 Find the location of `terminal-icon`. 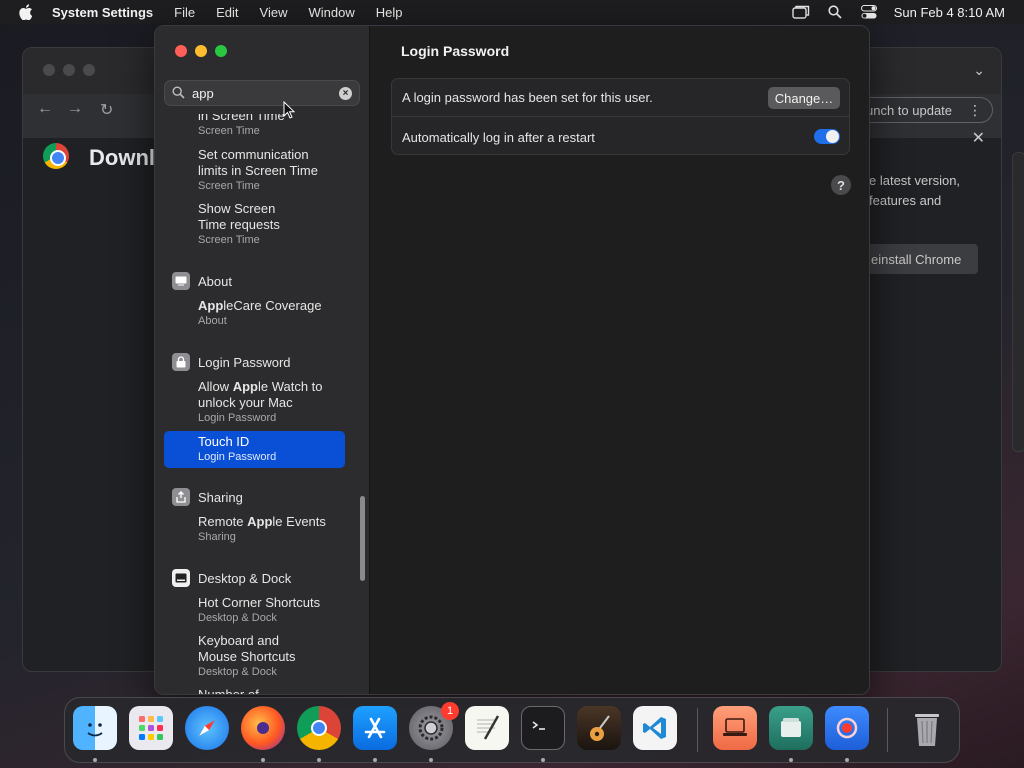

terminal-icon is located at coordinates (543, 728).